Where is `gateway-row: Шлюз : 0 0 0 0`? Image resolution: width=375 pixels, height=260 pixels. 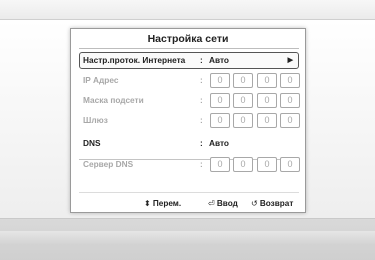
gateway-row: Шлюз : 0 0 0 0 is located at coordinates (189, 120).